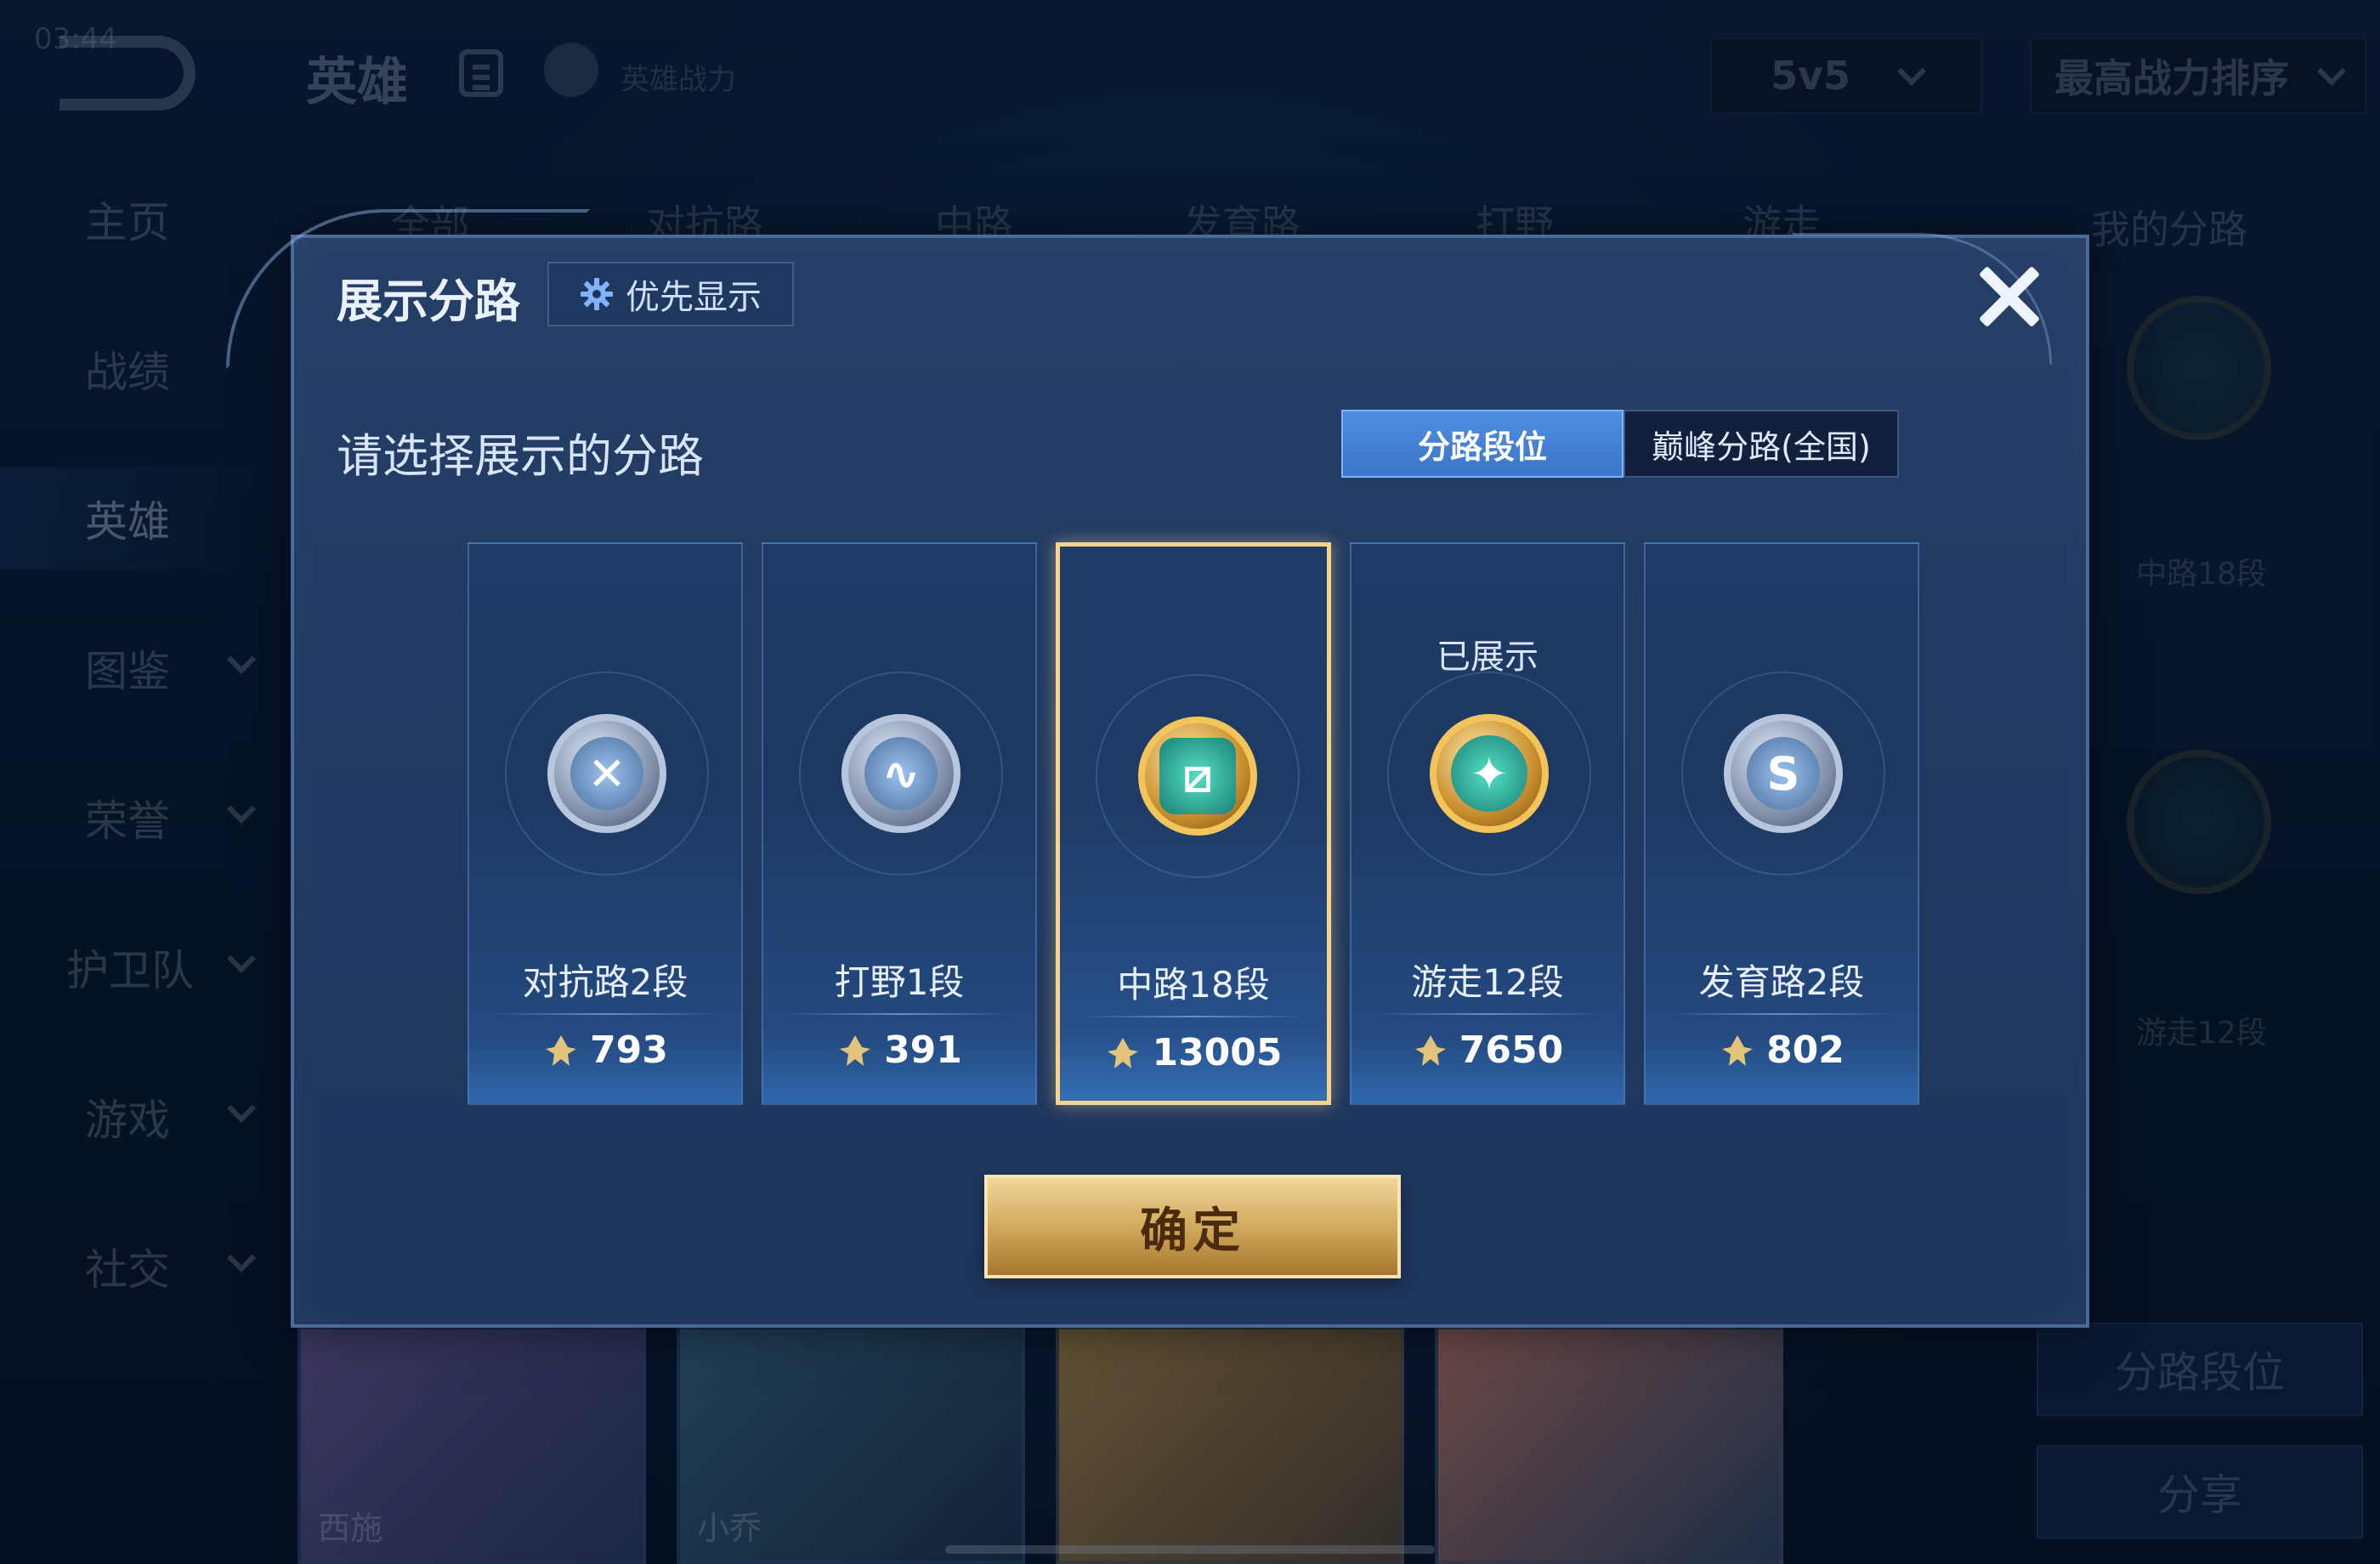  I want to click on lane-card: 已展示 ✦ 游走12段 7650, so click(1487, 823).